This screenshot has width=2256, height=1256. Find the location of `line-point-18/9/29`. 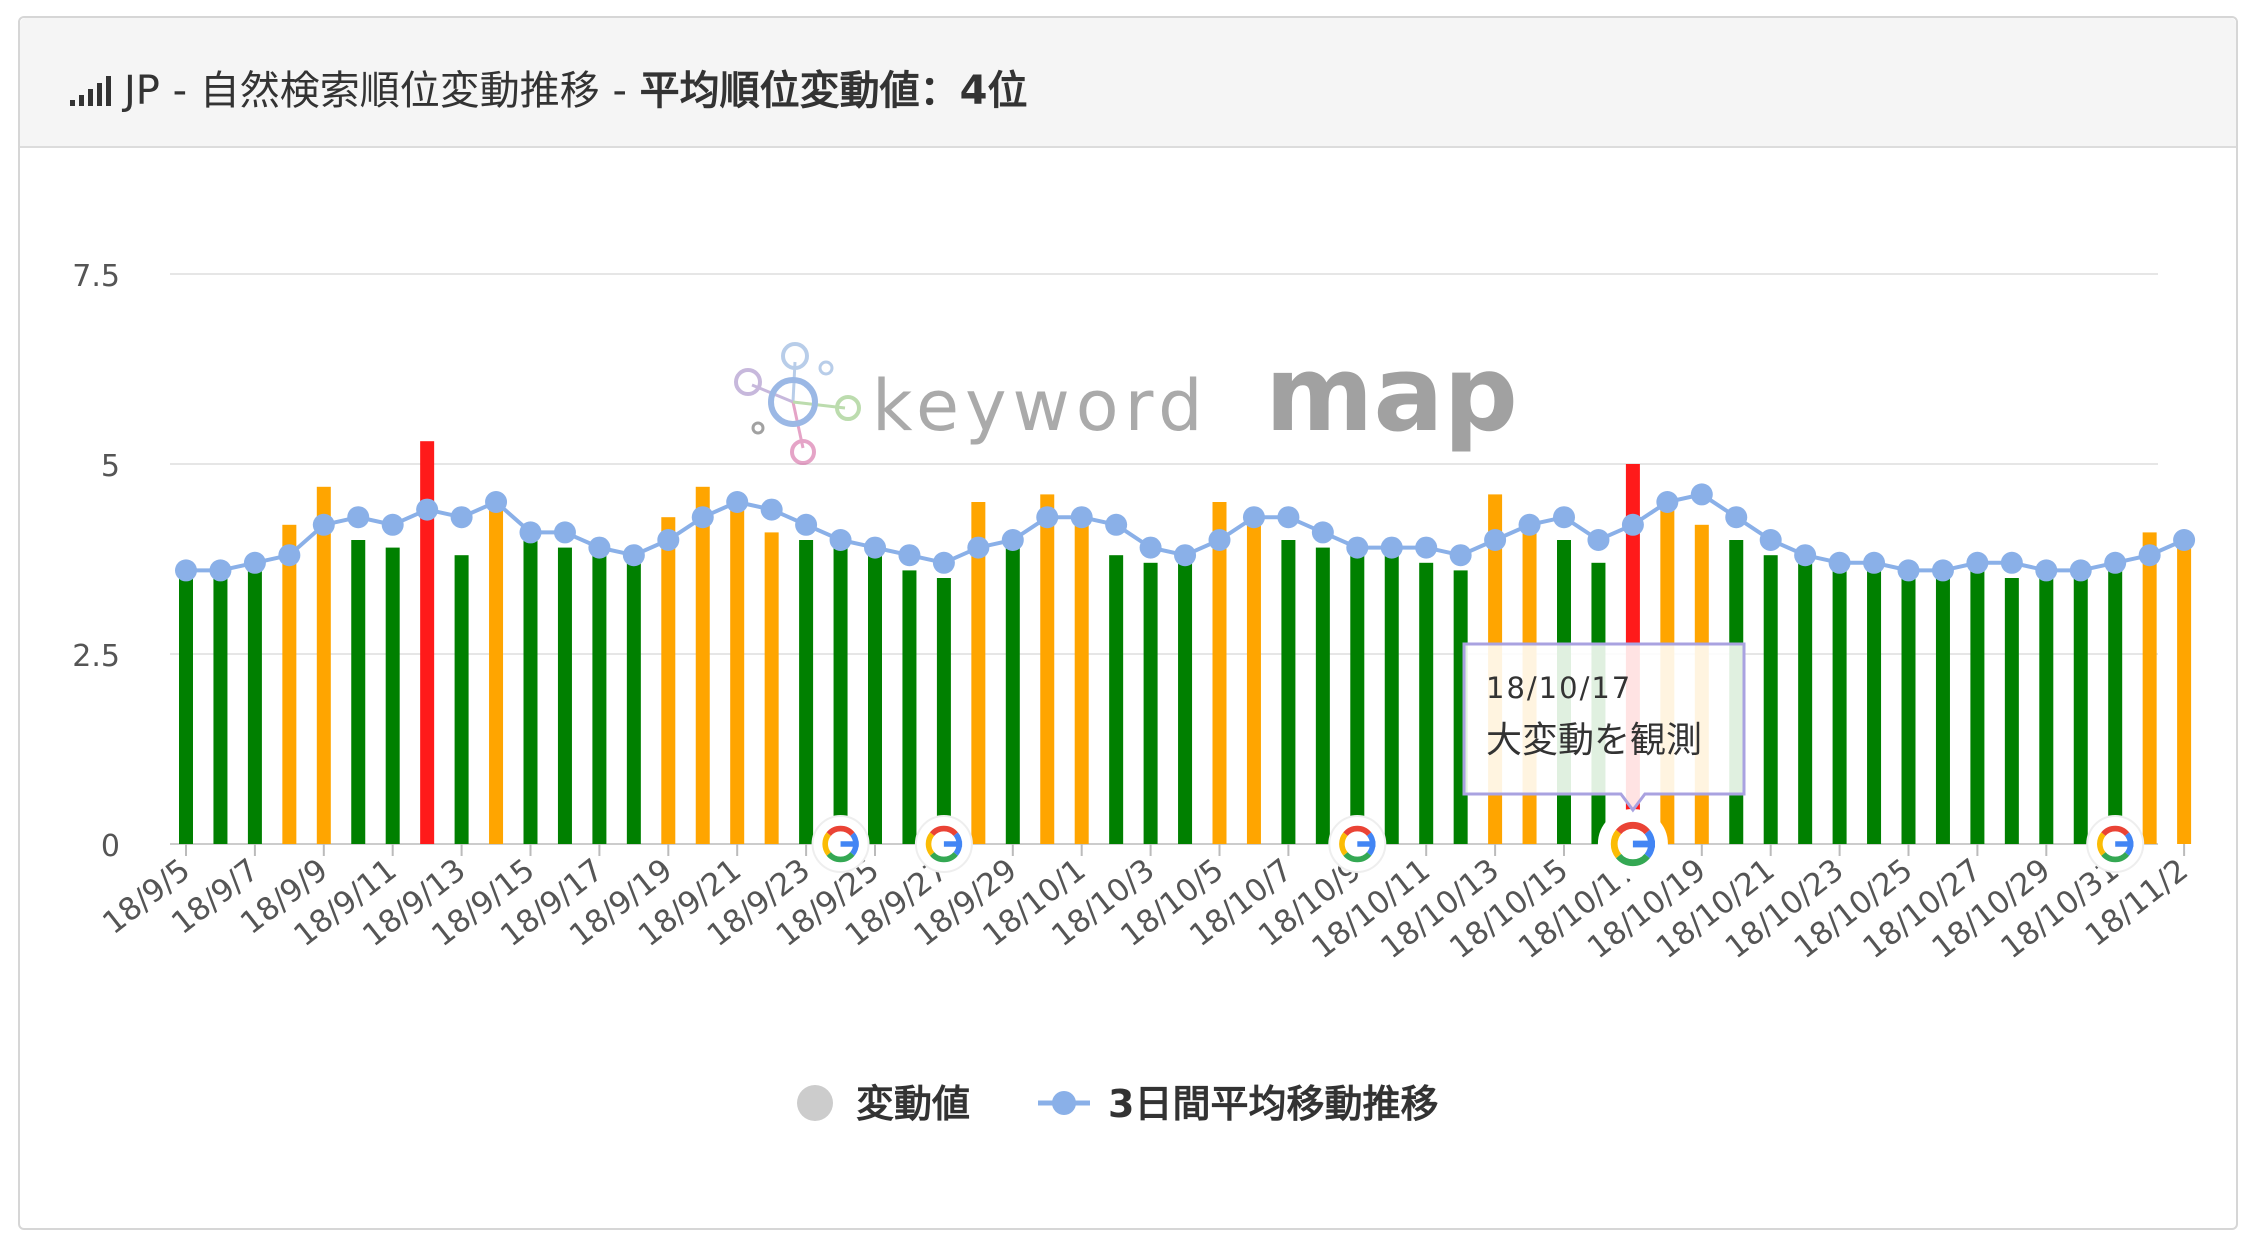

line-point-18/9/29 is located at coordinates (1012, 540).